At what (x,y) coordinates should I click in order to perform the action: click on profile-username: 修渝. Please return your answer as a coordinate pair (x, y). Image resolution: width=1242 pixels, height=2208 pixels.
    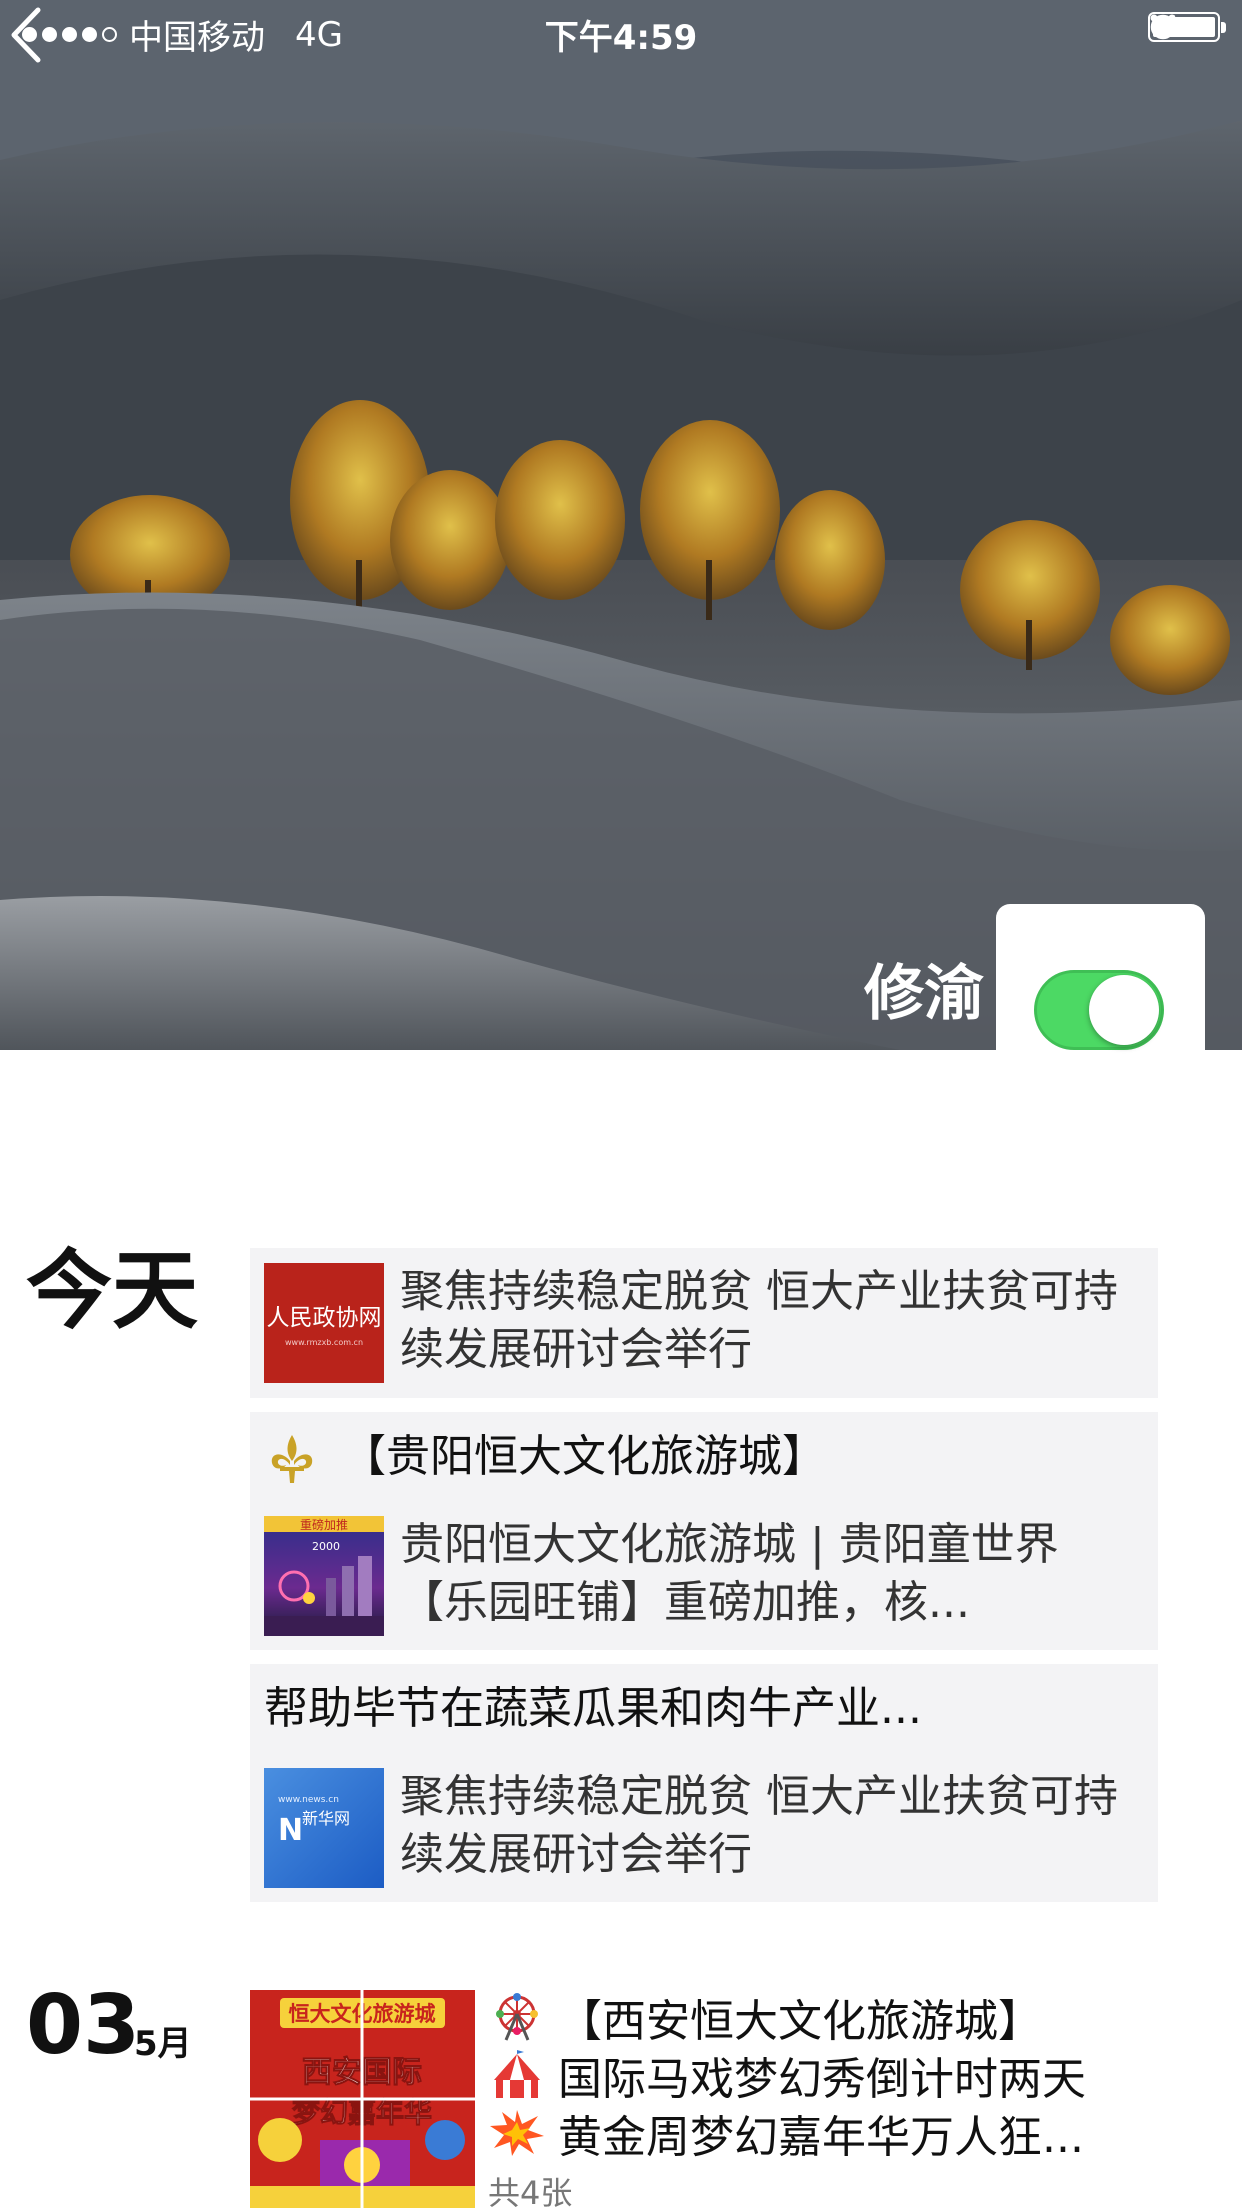
    Looking at the image, I should click on (924, 988).